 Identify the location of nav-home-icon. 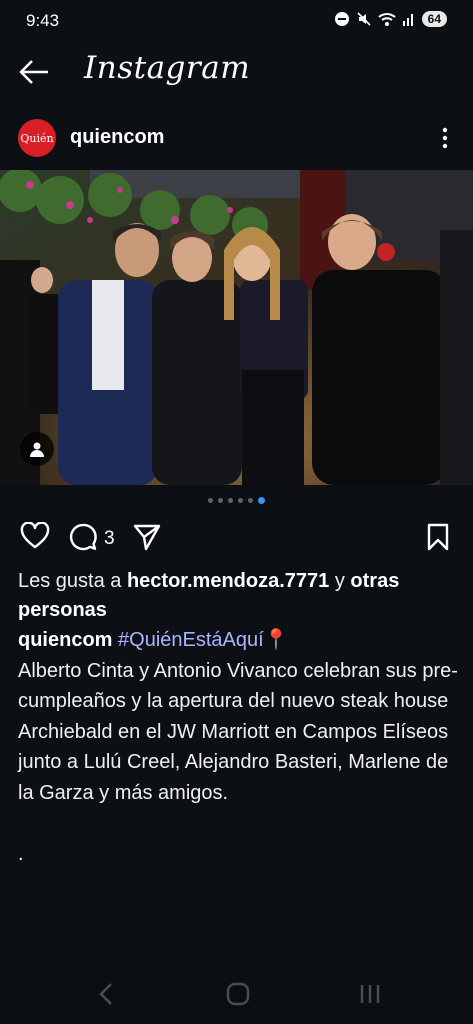
(238, 994).